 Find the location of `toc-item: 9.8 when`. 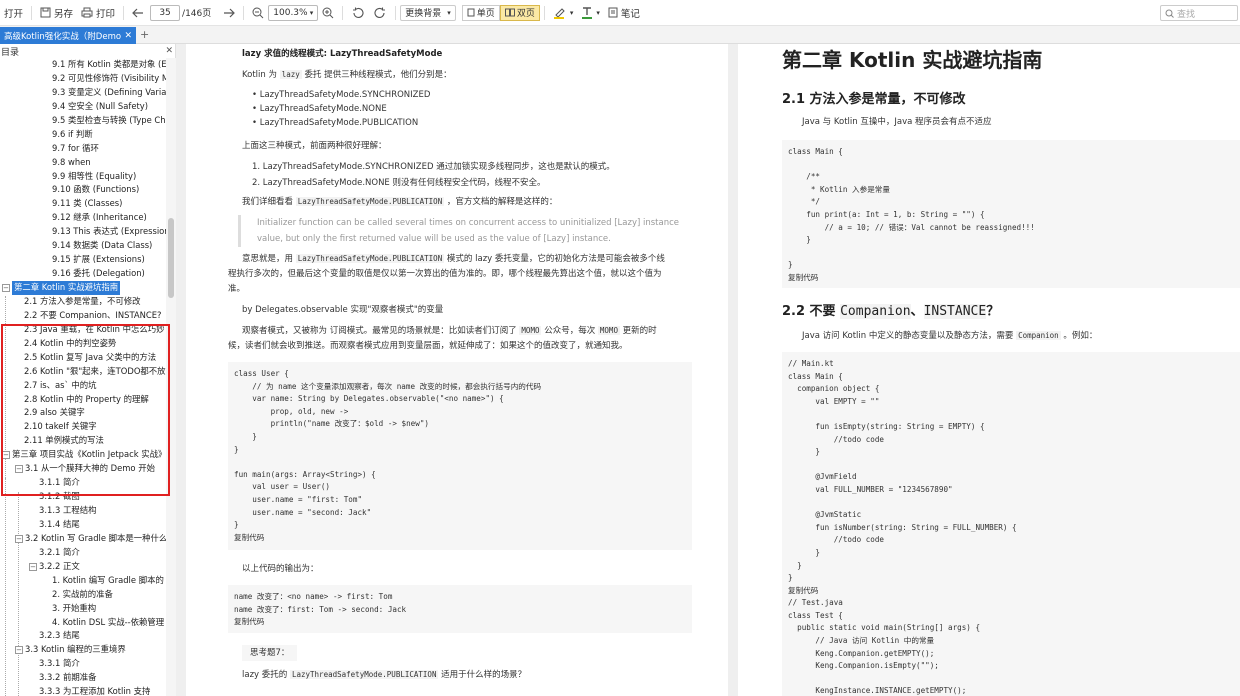

toc-item: 9.8 when is located at coordinates (83, 163).